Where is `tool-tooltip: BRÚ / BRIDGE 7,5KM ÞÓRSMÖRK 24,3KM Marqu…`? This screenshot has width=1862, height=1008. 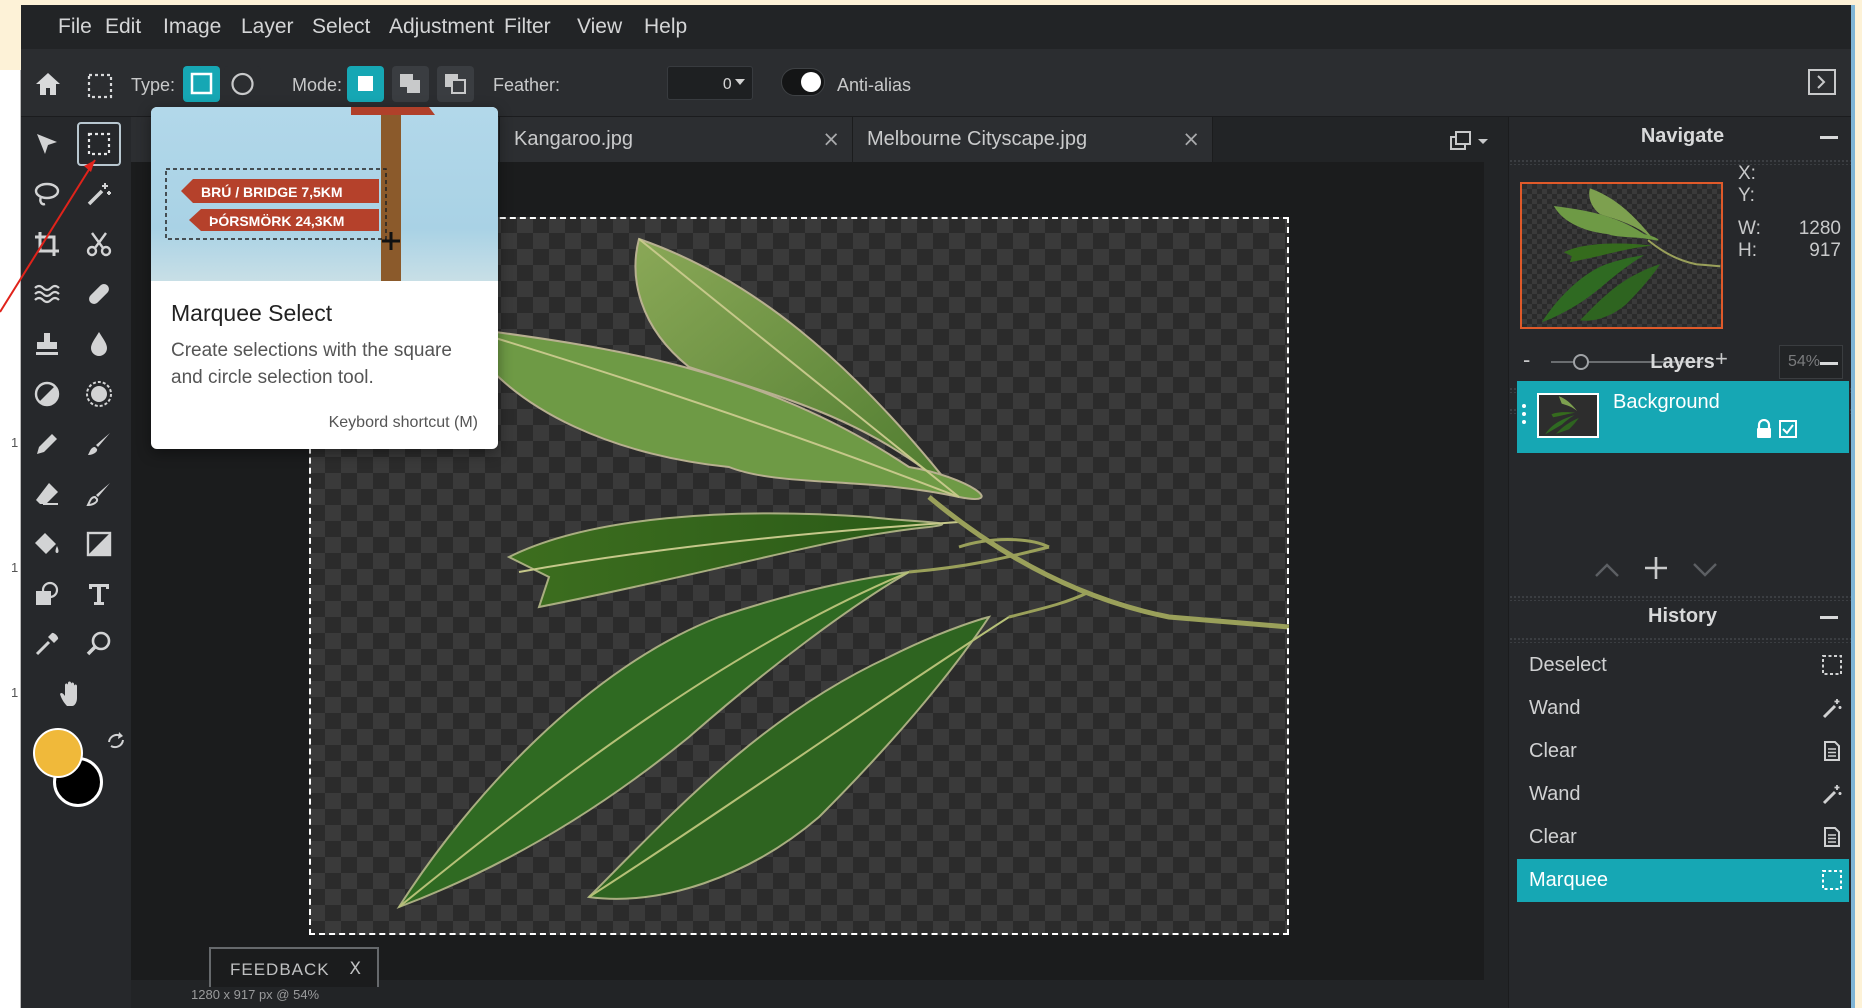 tool-tooltip: BRÚ / BRIDGE 7,5KM ÞÓRSMÖRK 24,3KM Marqu… is located at coordinates (324, 278).